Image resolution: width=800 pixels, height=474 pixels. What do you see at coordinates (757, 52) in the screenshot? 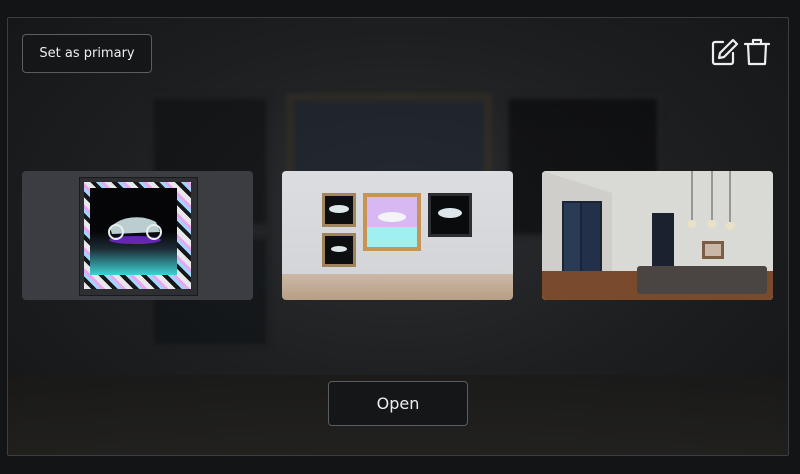
I see `trash-icon` at bounding box center [757, 52].